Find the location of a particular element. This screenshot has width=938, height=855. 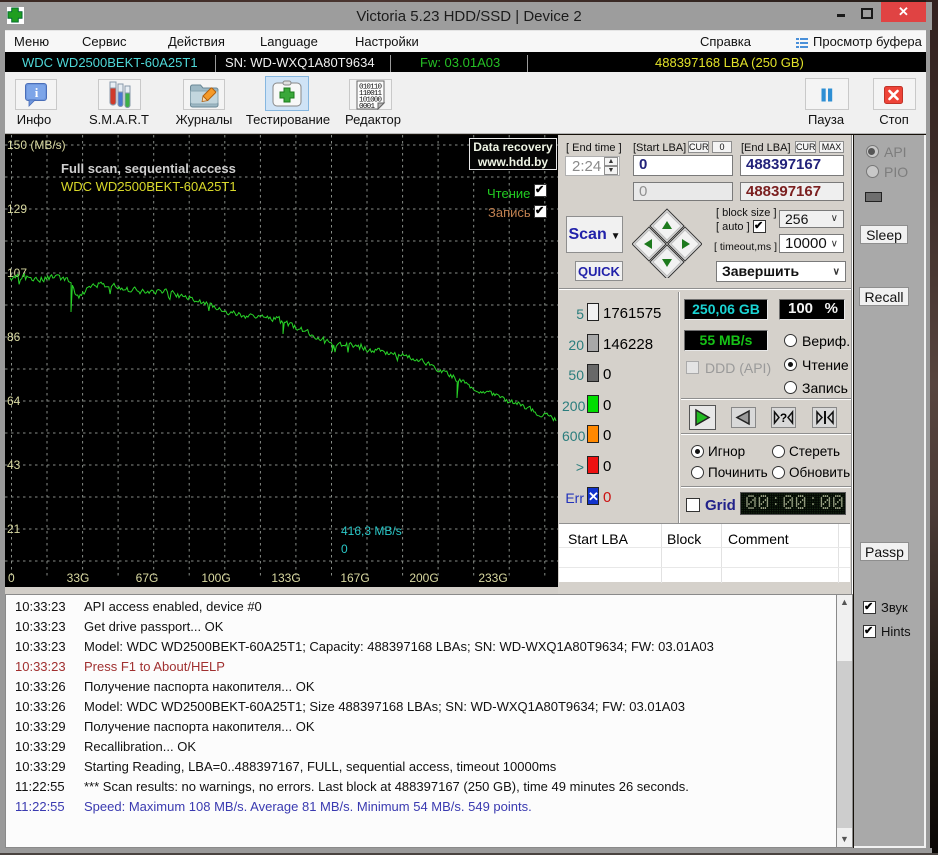

svg-text: 33G is located at coordinates (78, 578).